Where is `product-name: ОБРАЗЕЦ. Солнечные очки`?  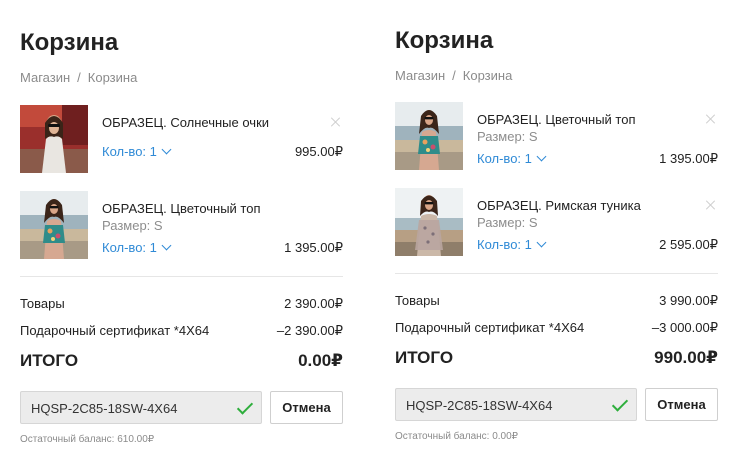 product-name: ОБРАЗЕЦ. Солнечные очки is located at coordinates (185, 122).